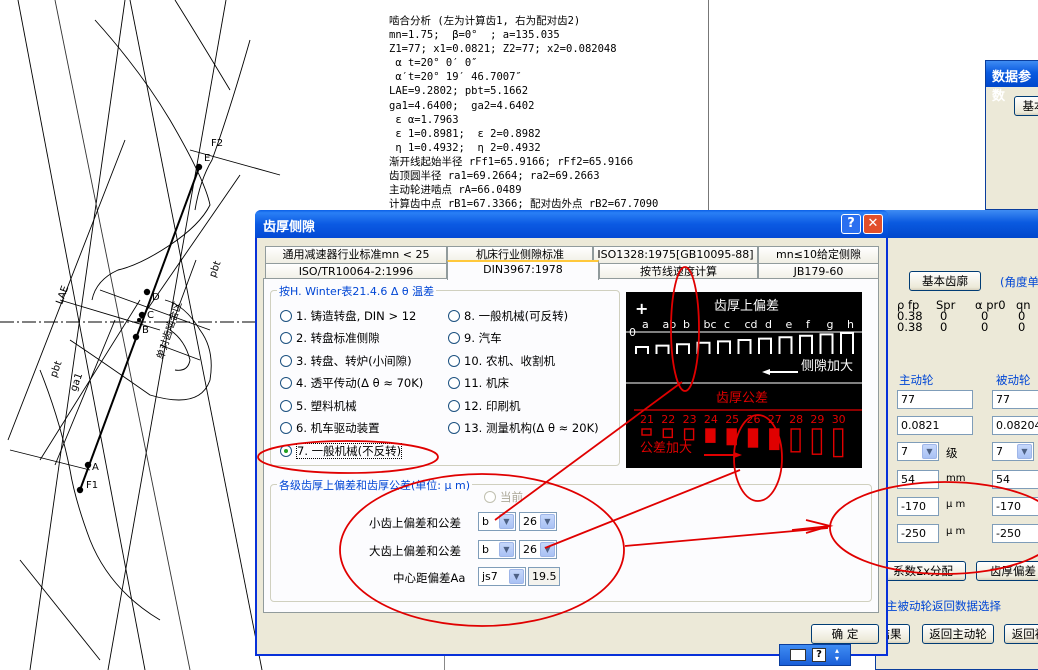 The image size is (1038, 670). What do you see at coordinates (523, 270) in the screenshot?
I see `tab-din3967: DIN3967:1978` at bounding box center [523, 270].